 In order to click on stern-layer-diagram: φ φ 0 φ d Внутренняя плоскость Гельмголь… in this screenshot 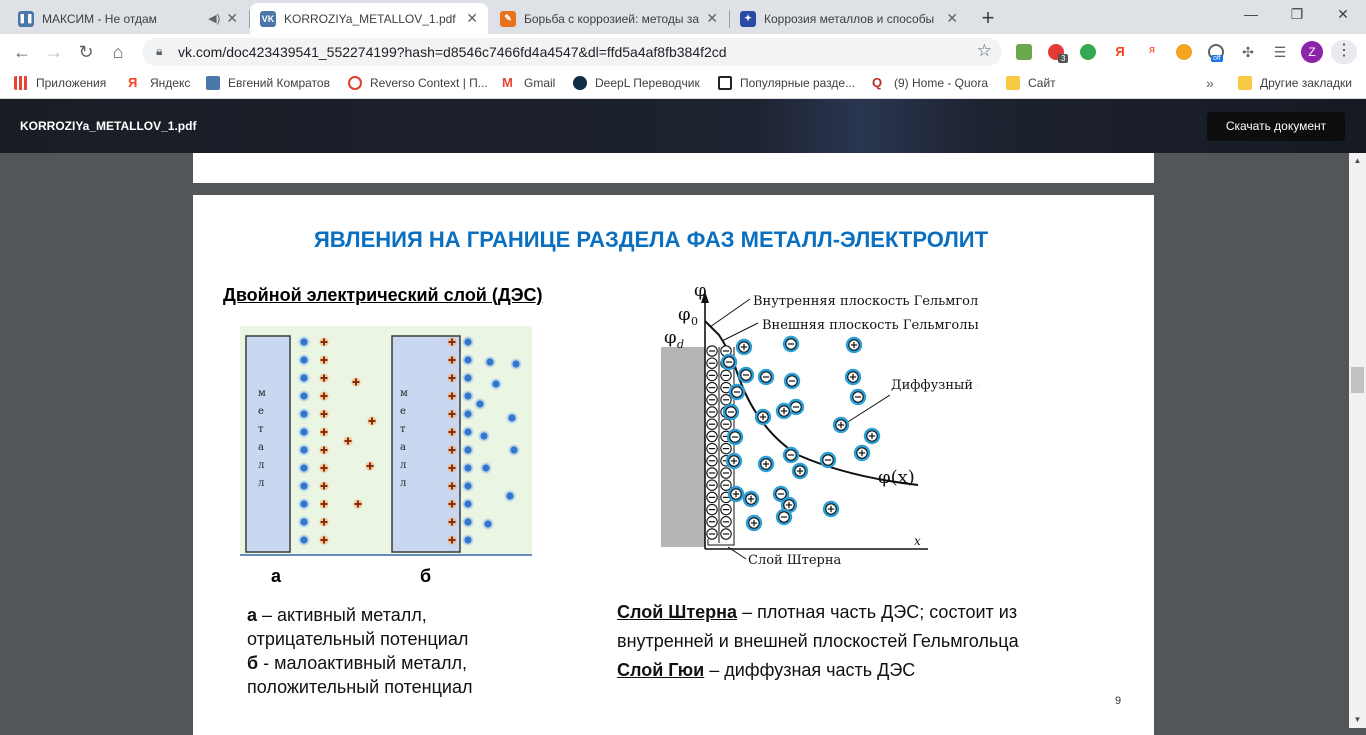, I will do `click(819, 424)`.